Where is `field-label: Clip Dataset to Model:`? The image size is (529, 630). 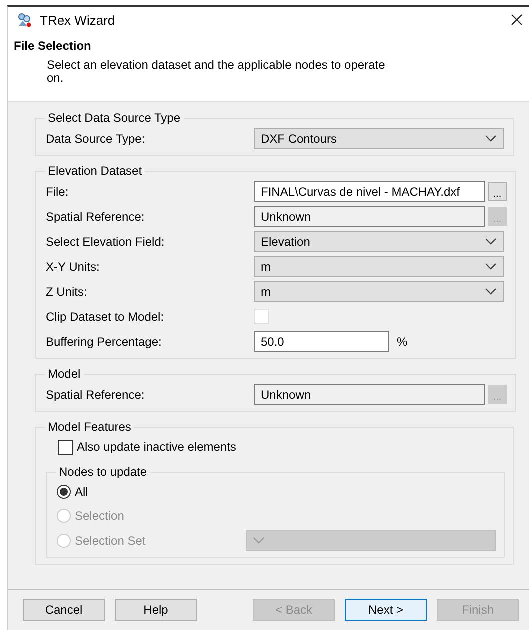 field-label: Clip Dataset to Model: is located at coordinates (106, 317).